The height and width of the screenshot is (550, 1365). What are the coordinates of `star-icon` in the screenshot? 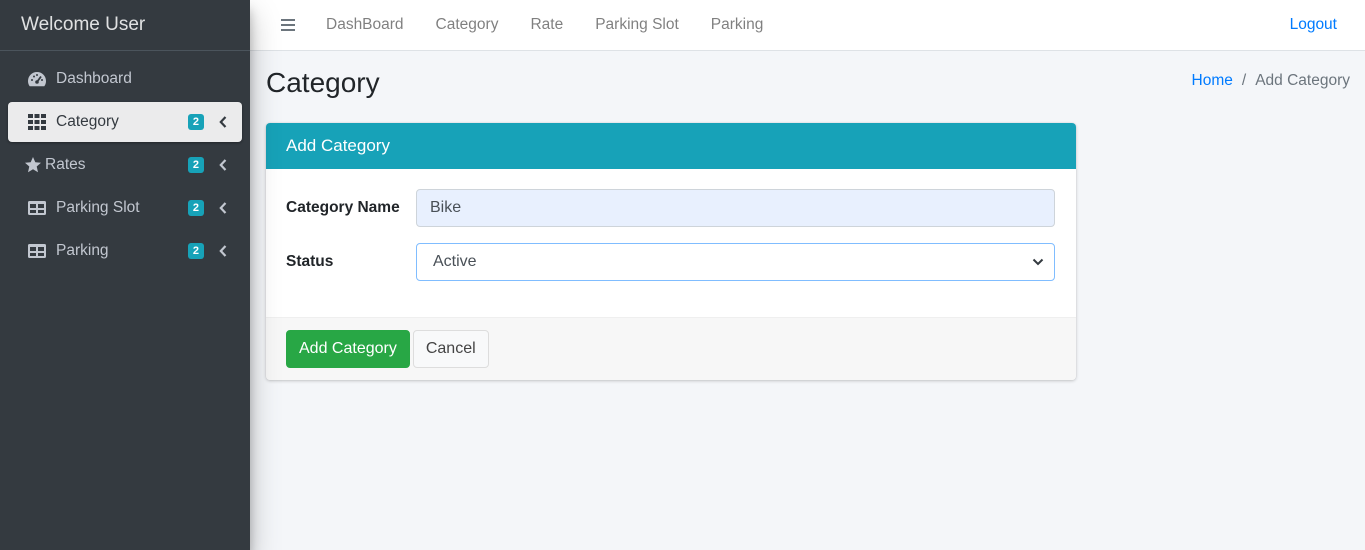 It's located at (33, 165).